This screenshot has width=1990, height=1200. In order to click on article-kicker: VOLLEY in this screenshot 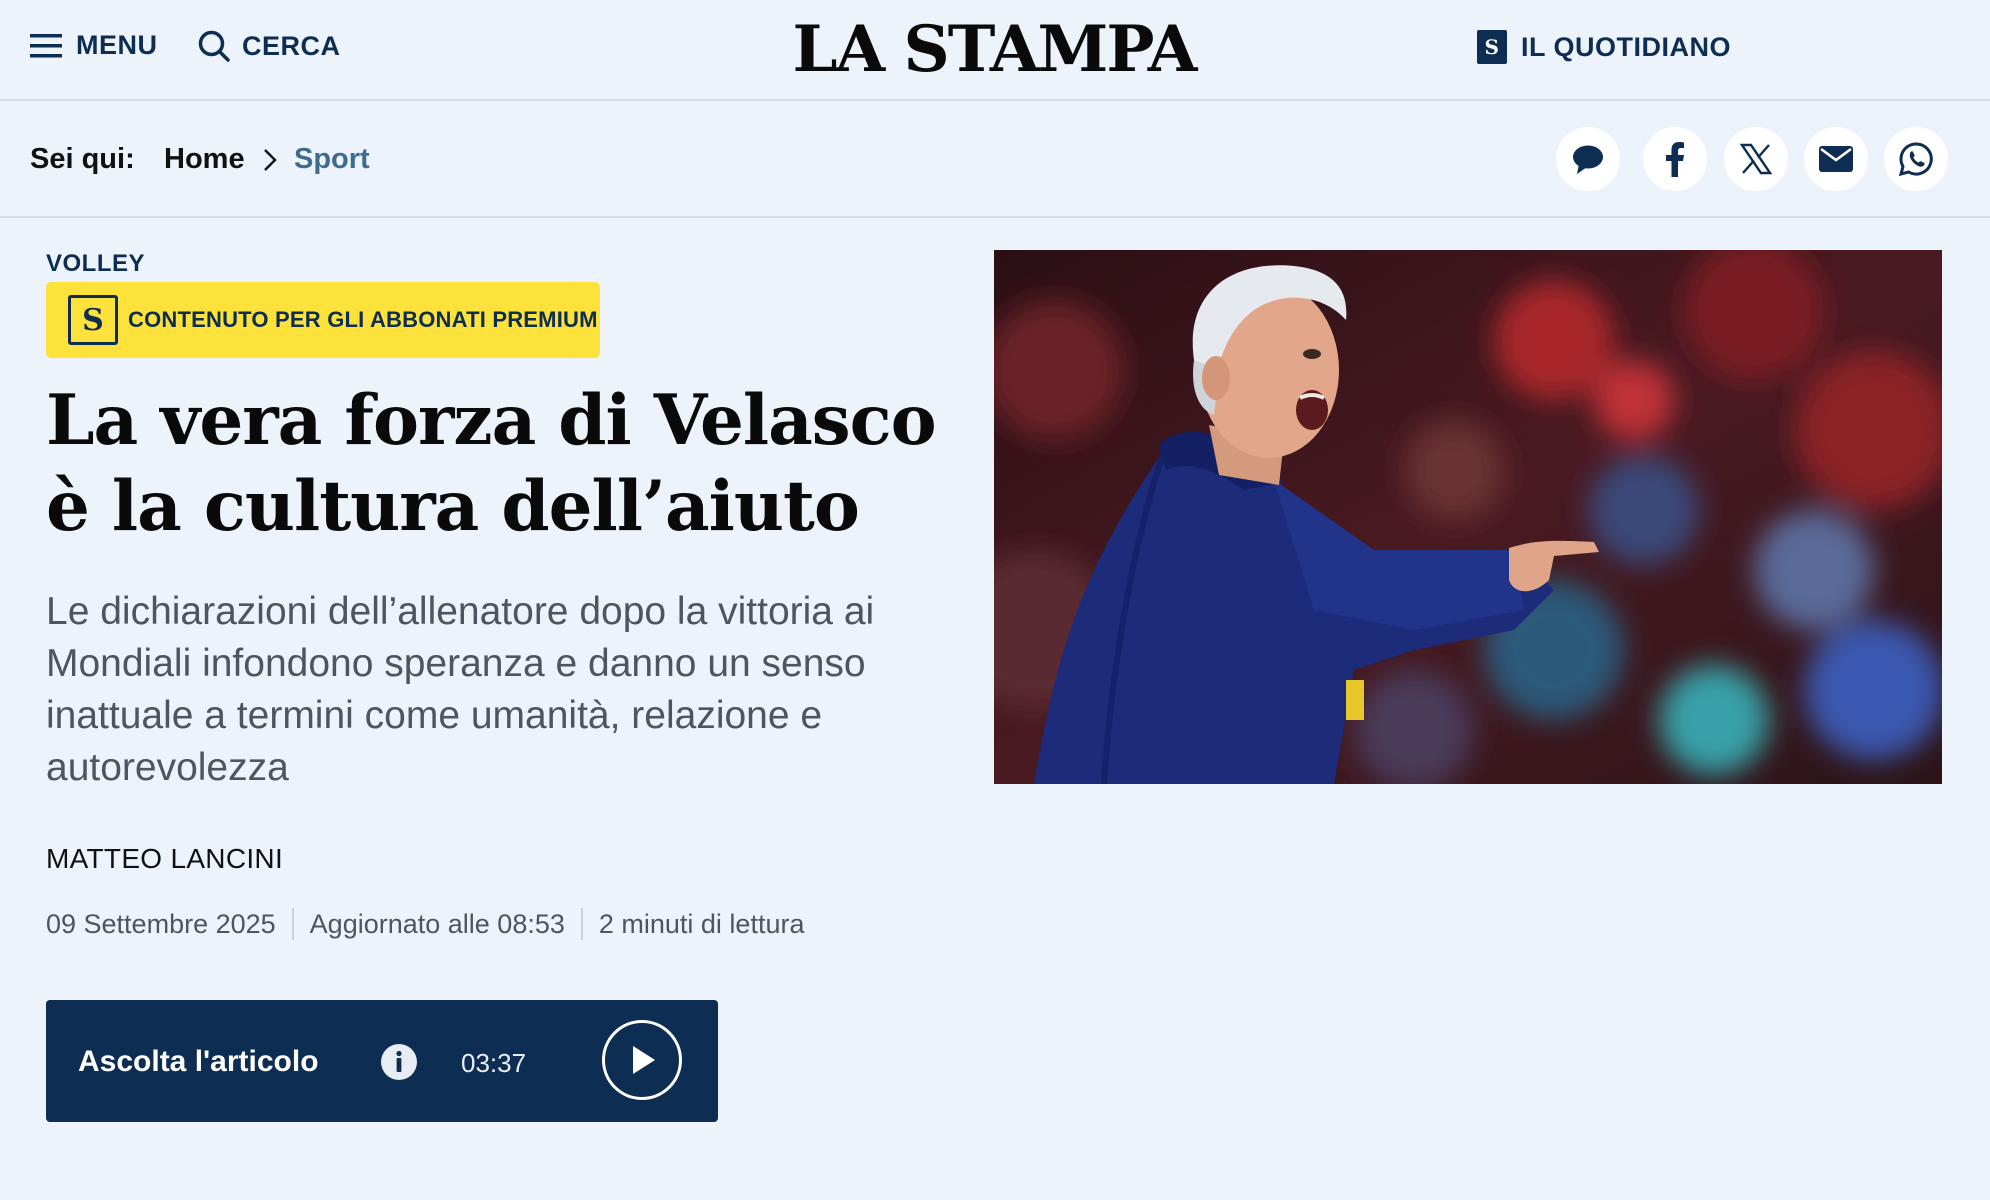, I will do `click(95, 264)`.